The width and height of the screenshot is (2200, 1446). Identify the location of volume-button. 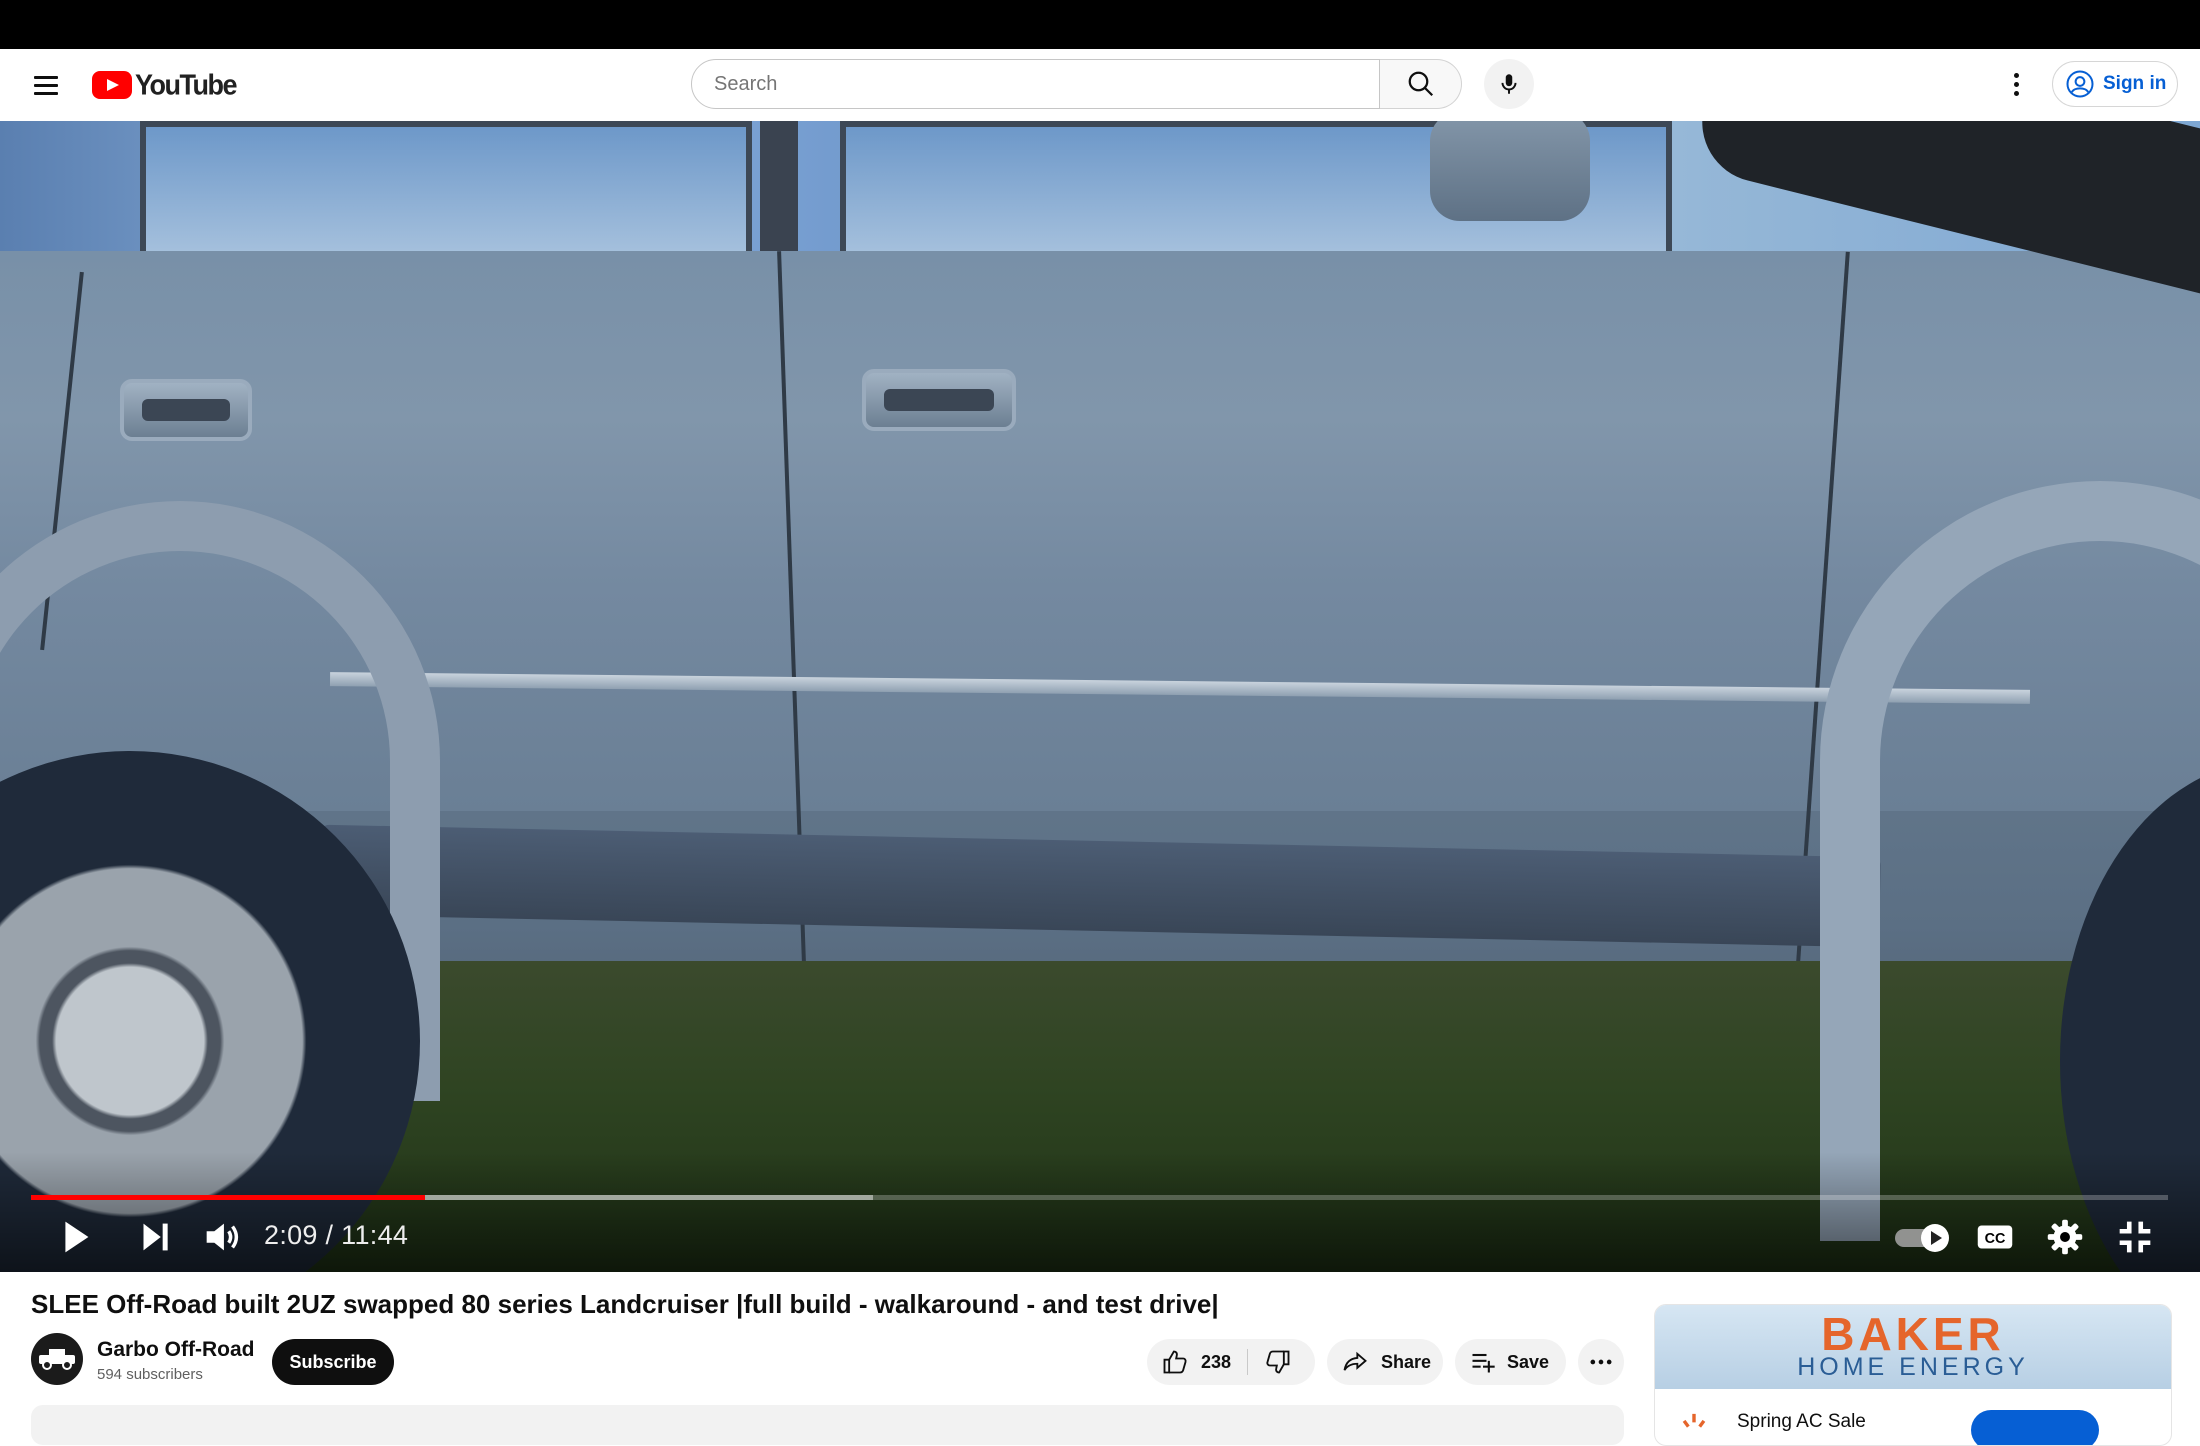
(222, 1237).